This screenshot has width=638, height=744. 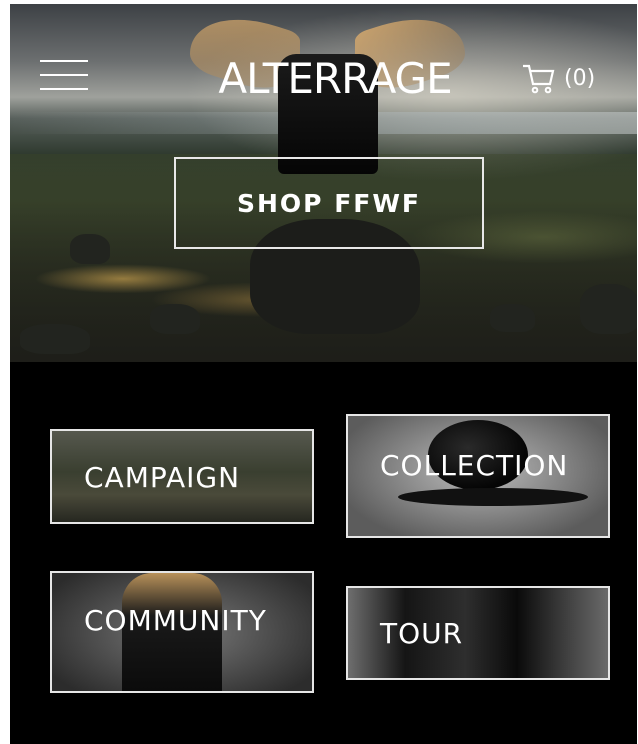 What do you see at coordinates (474, 465) in the screenshot?
I see `collection-card-label: COLLECTION` at bounding box center [474, 465].